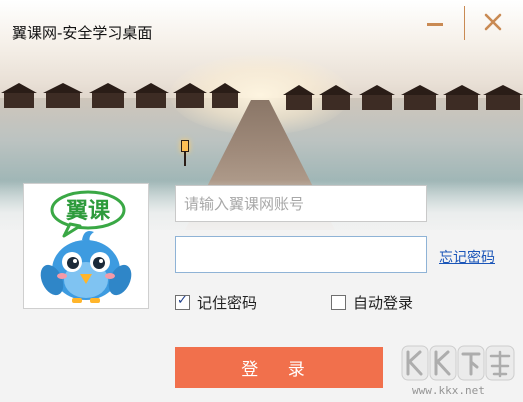 This screenshot has width=523, height=402. I want to click on watermark: www.kkx.net, so click(459, 371).